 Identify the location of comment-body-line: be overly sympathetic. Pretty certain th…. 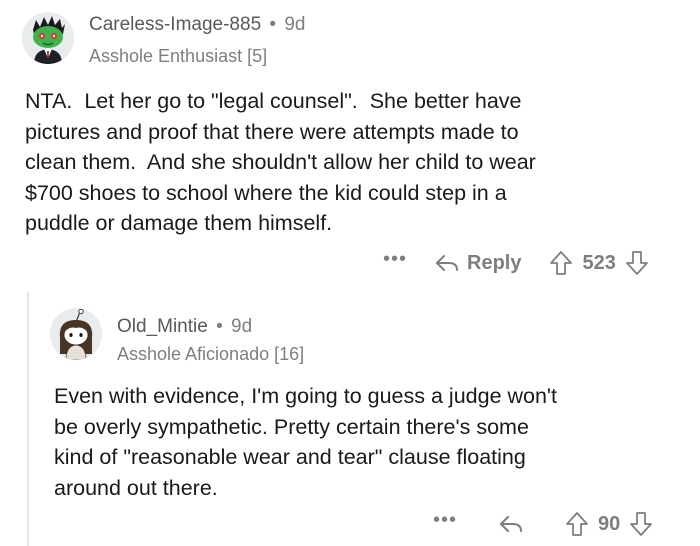
(291, 426).